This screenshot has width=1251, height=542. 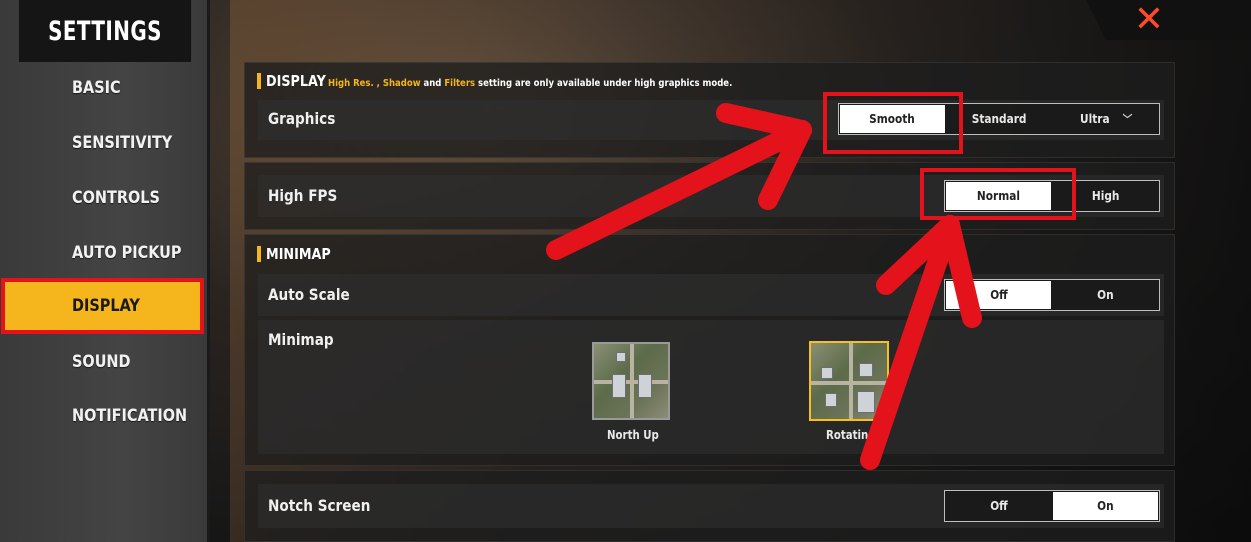 I want to click on minimap-rotating-thumbnail, so click(x=849, y=381).